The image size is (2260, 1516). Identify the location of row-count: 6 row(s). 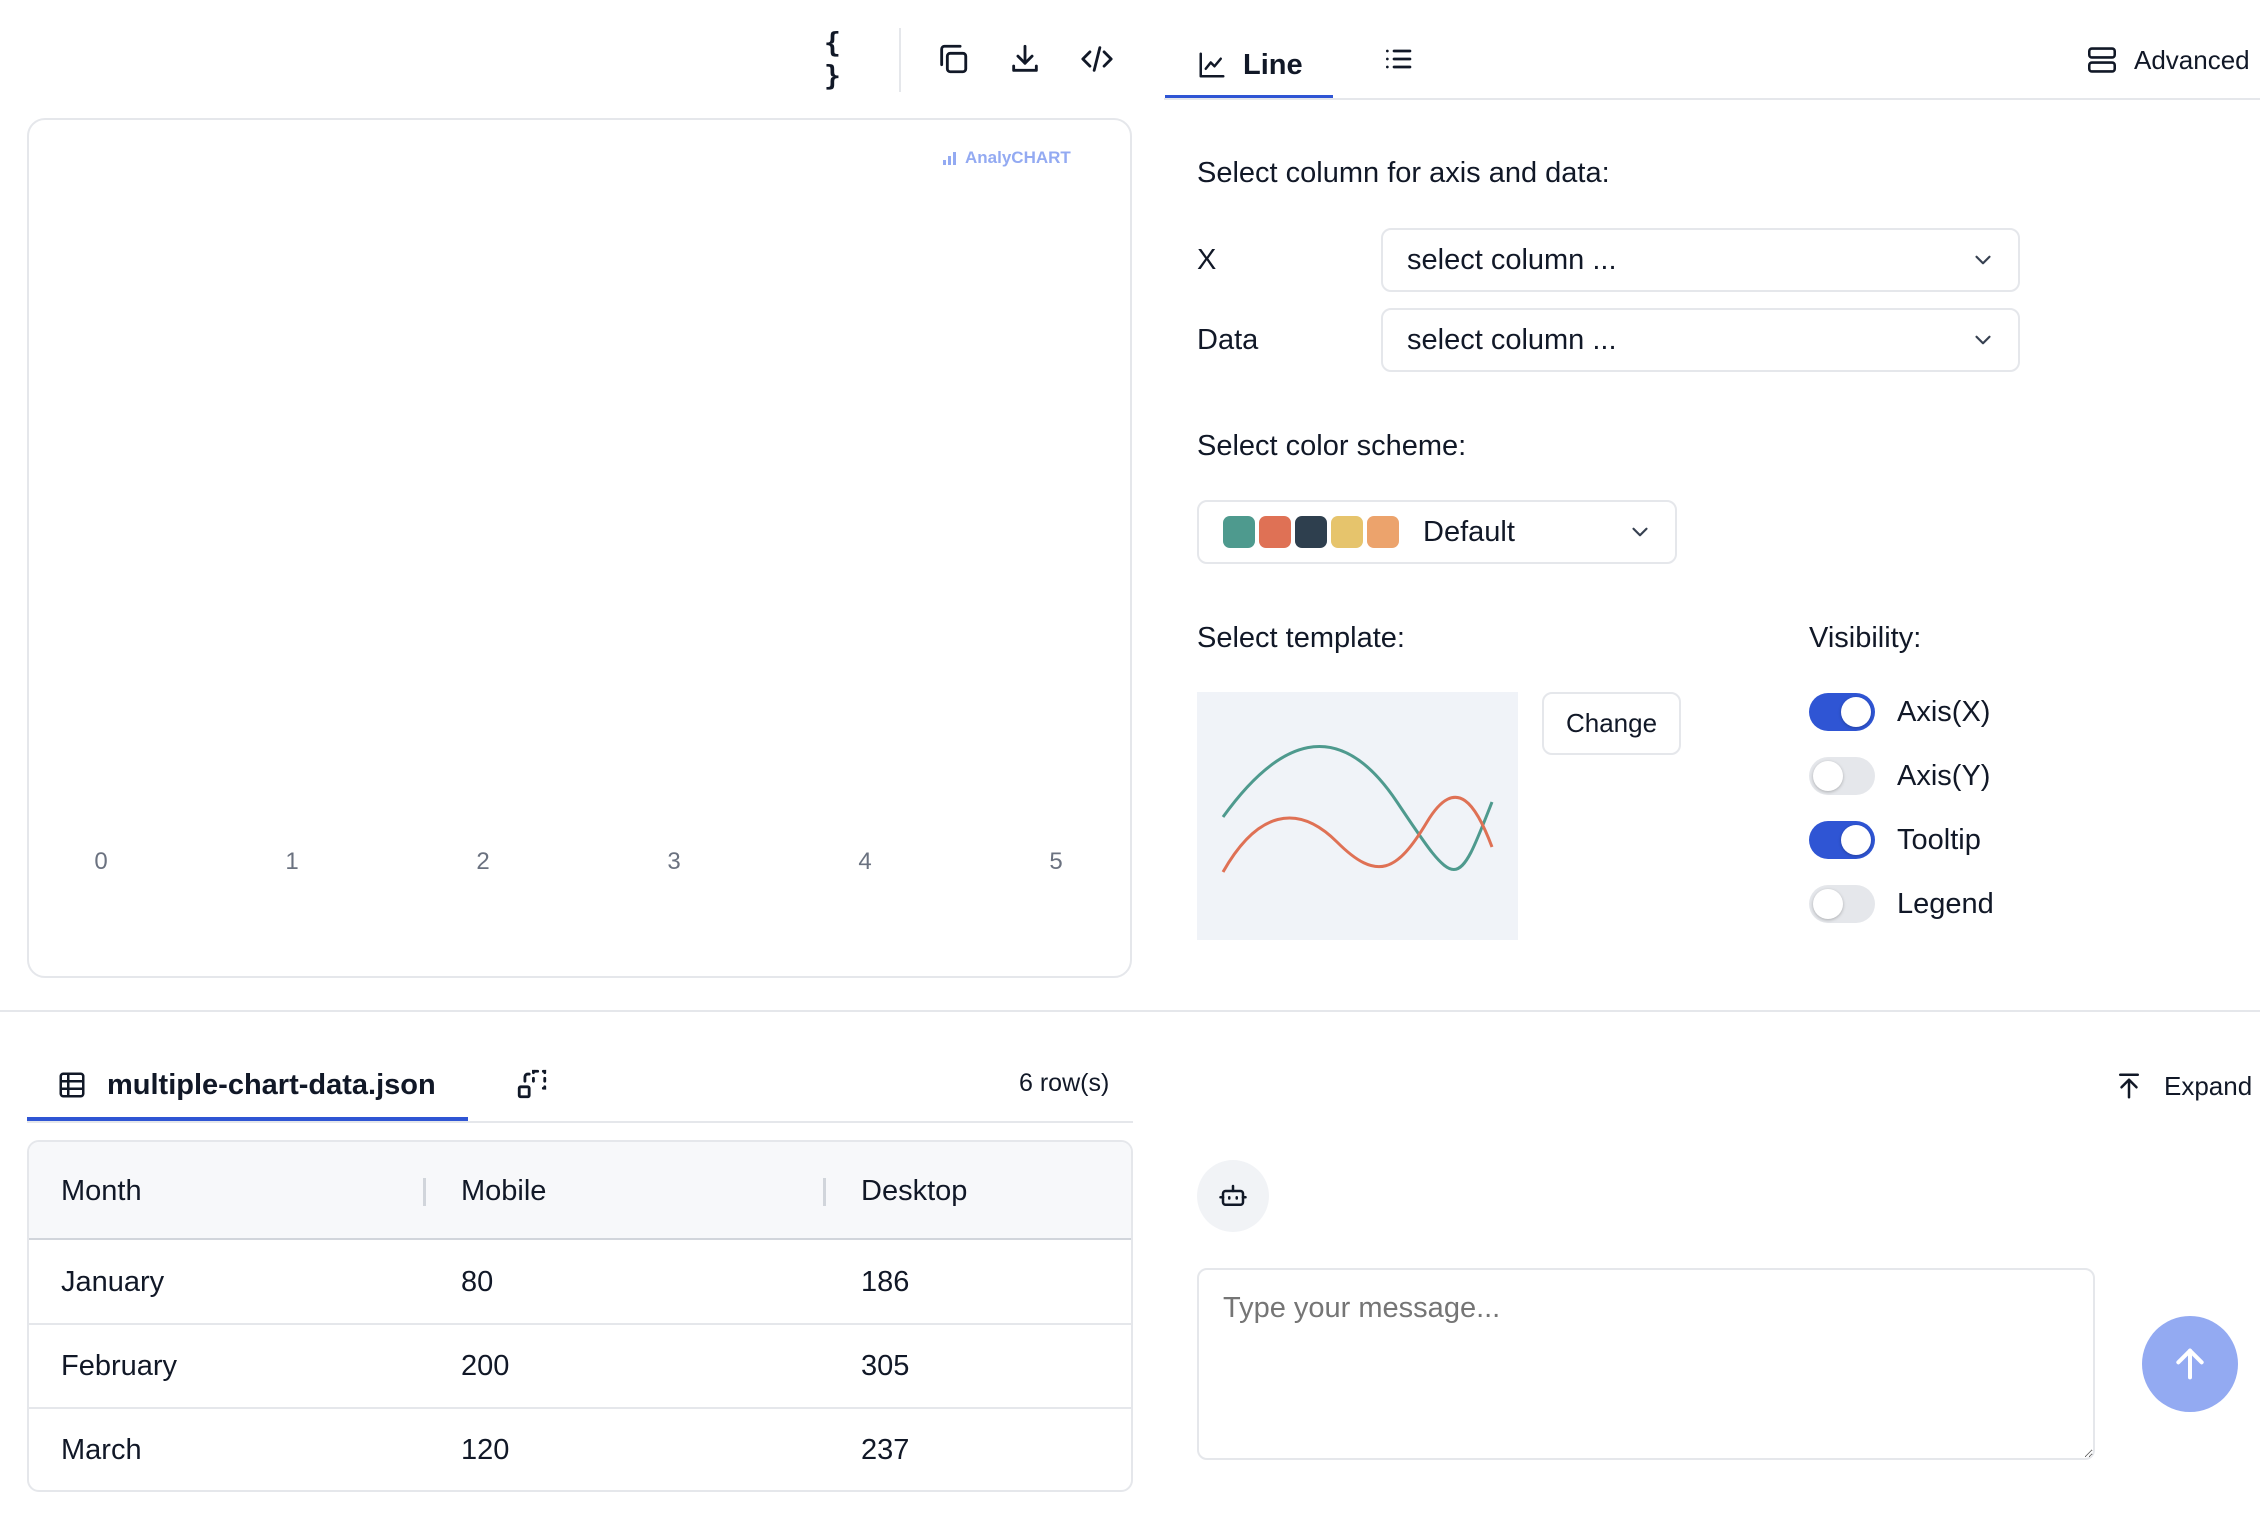
(1064, 1083).